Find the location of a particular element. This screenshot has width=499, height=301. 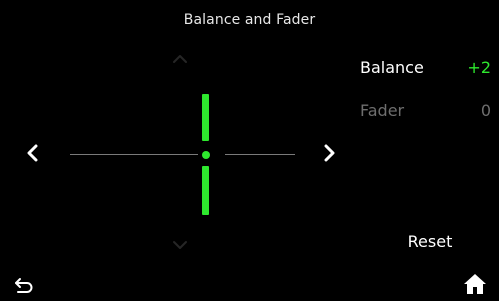

balance-value: +2 is located at coordinates (479, 67).